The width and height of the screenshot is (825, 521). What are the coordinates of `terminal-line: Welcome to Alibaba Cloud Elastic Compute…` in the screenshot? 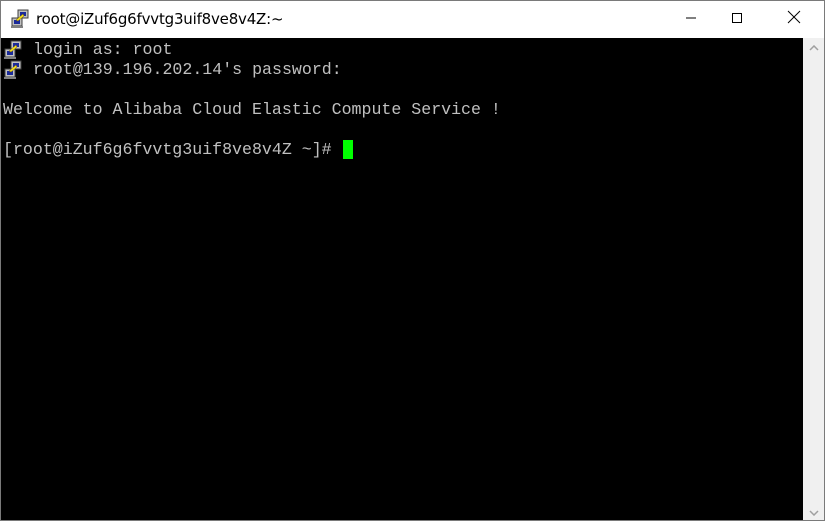 It's located at (252, 109).